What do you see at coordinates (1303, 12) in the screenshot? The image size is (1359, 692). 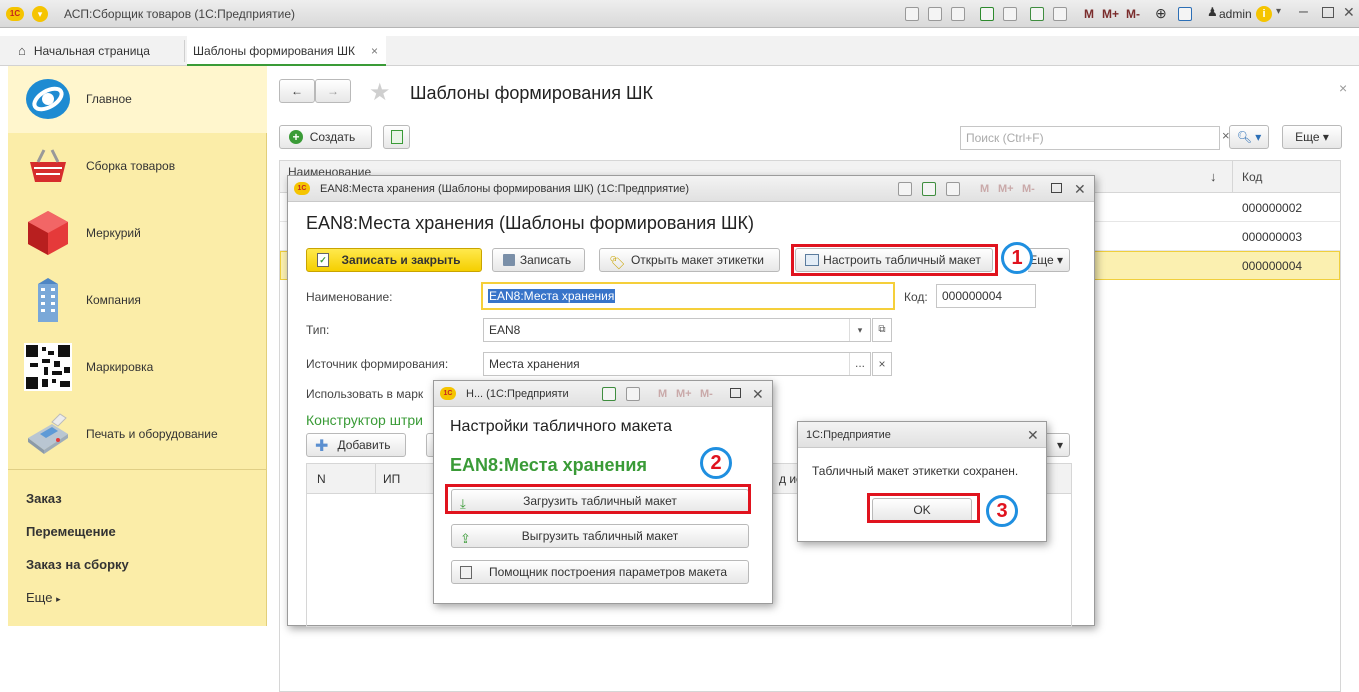 I see `minimize-icon: –` at bounding box center [1303, 12].